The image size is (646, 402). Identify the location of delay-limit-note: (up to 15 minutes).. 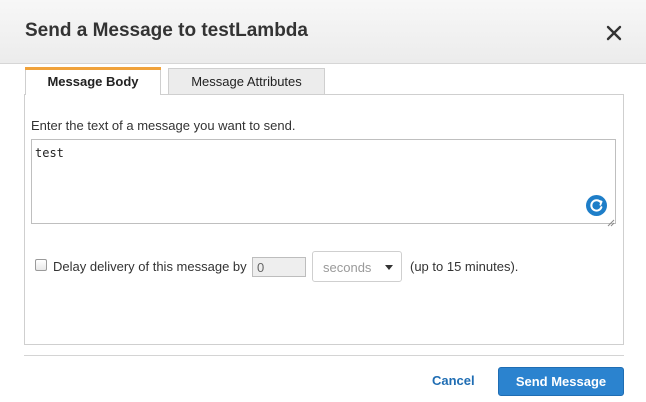
(464, 266).